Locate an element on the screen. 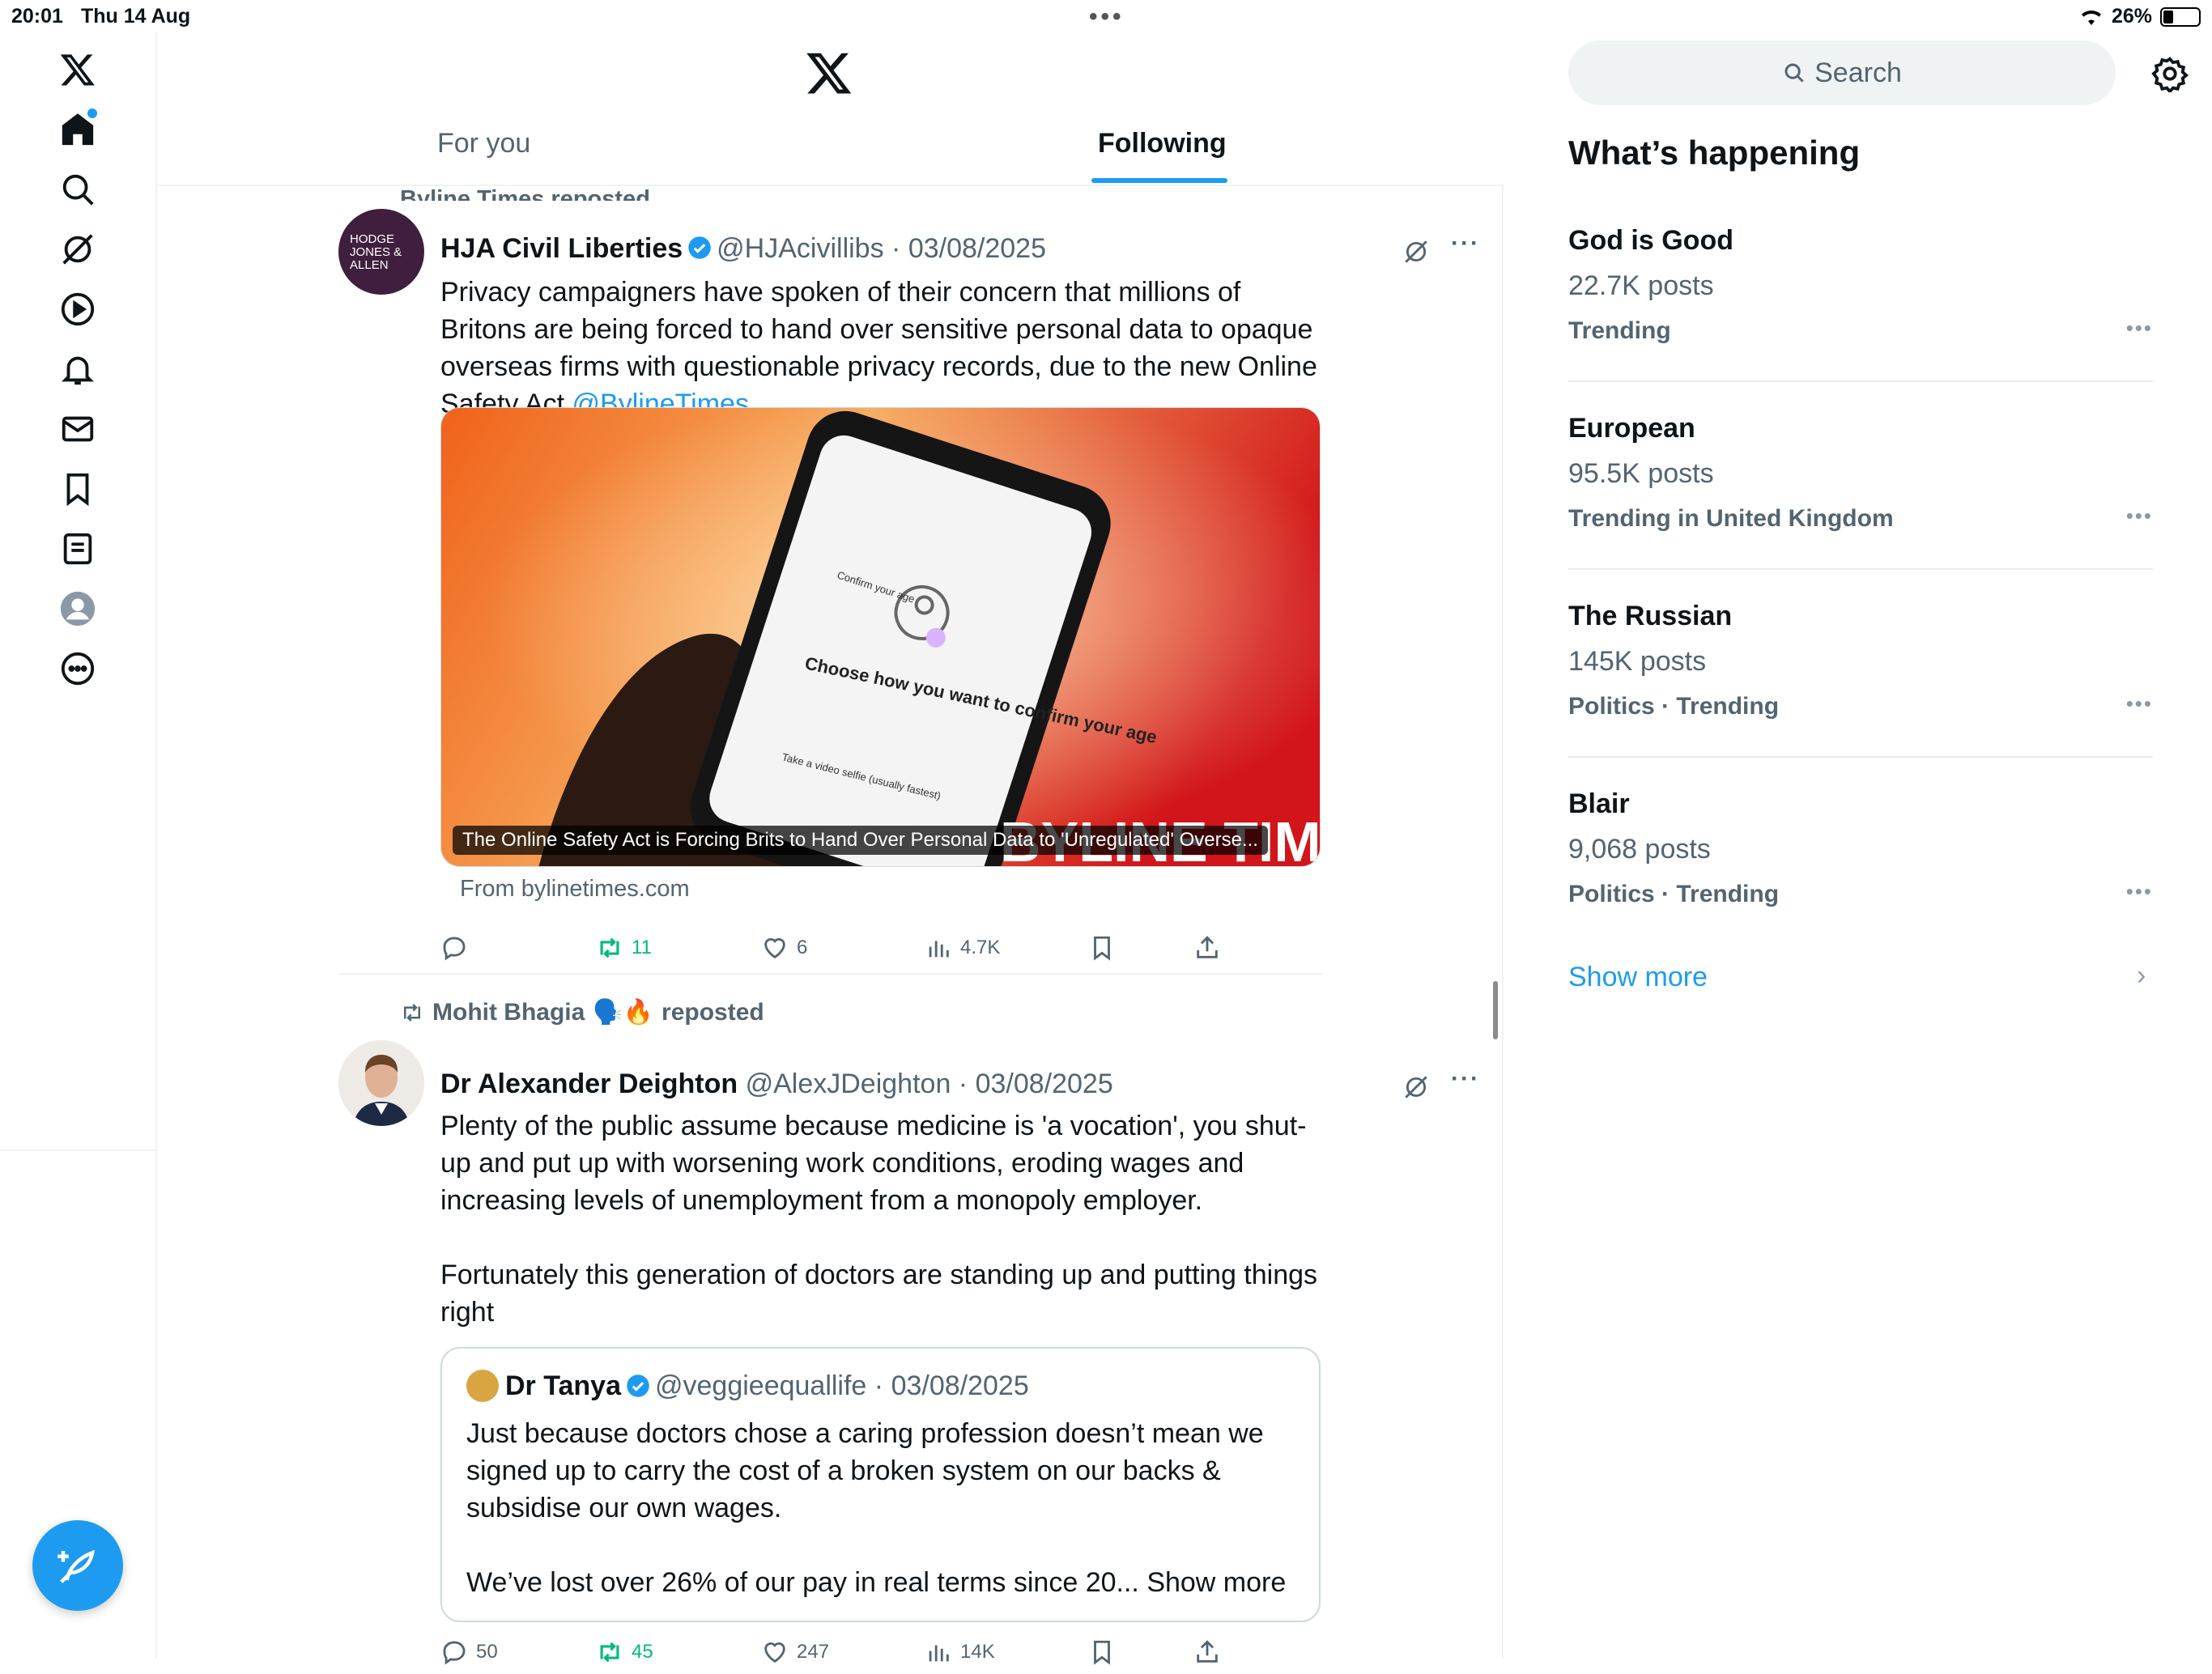  author-name: Dr Alexander Deighton is located at coordinates (589, 1084).